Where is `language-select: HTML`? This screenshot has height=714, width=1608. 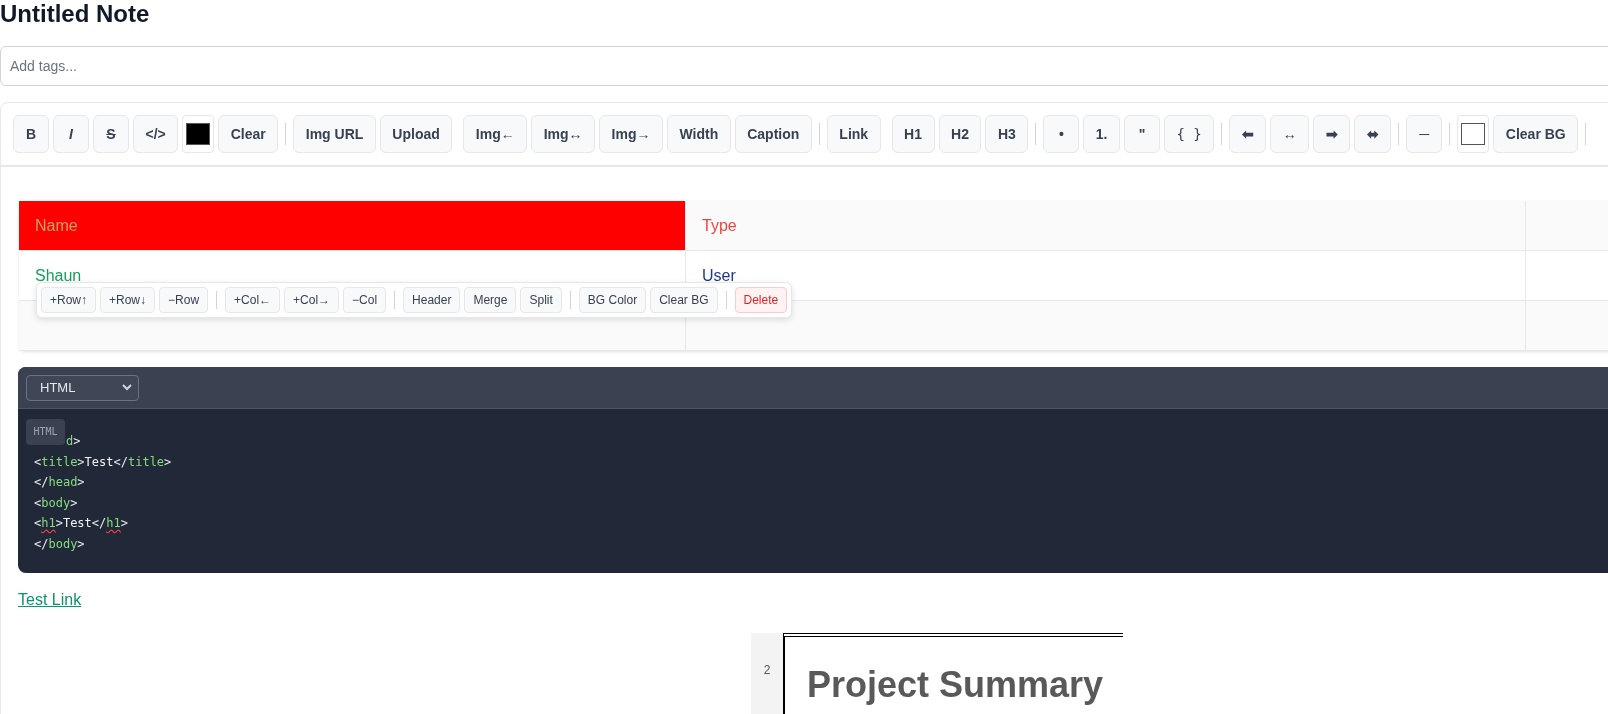
language-select: HTML is located at coordinates (82, 387).